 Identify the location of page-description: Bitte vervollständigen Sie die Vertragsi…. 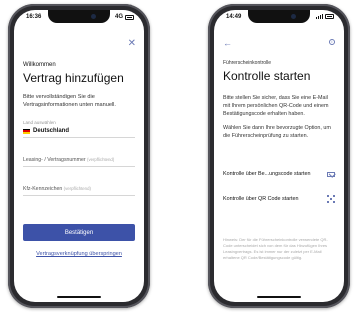
(69, 101).